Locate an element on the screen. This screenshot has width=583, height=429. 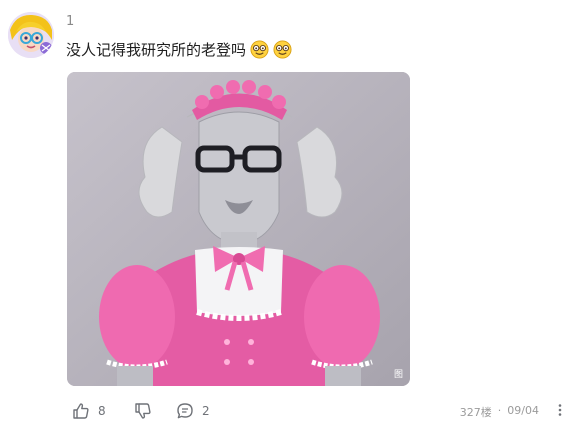
thumbs-up-icon is located at coordinates (81, 411).